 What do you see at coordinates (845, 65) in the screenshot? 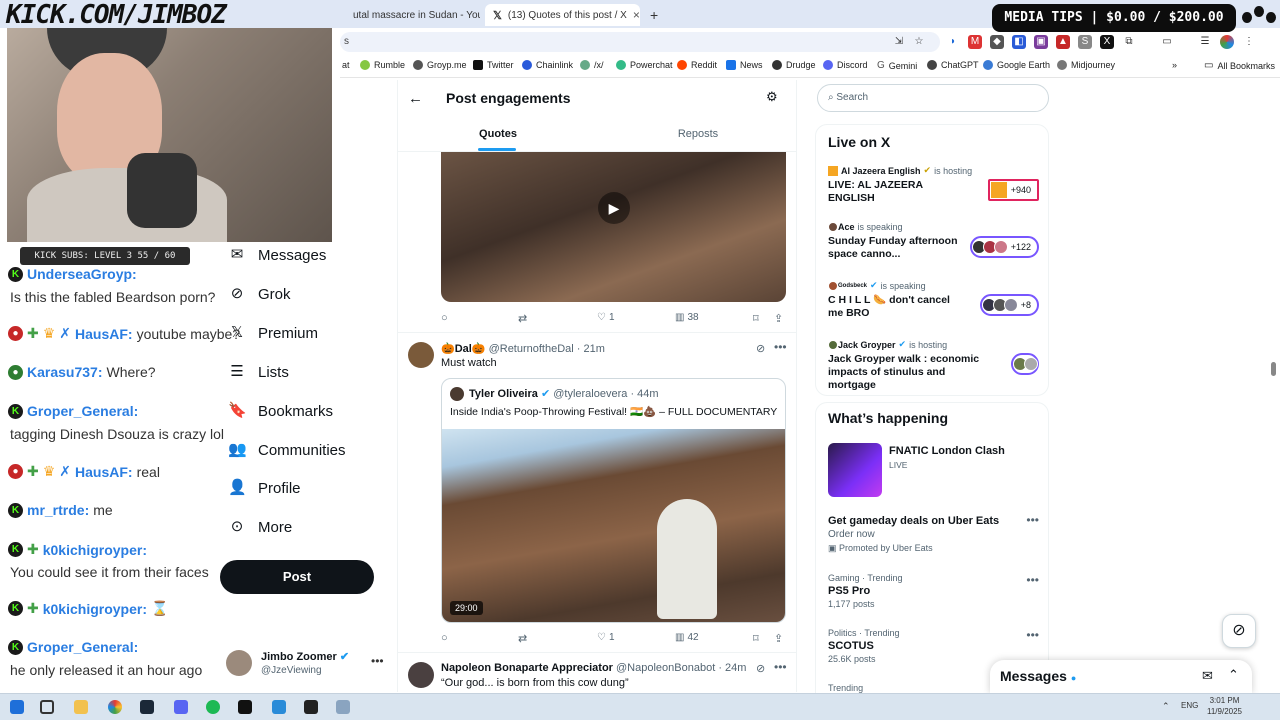
I see `bookmark-item: Discord` at bounding box center [845, 65].